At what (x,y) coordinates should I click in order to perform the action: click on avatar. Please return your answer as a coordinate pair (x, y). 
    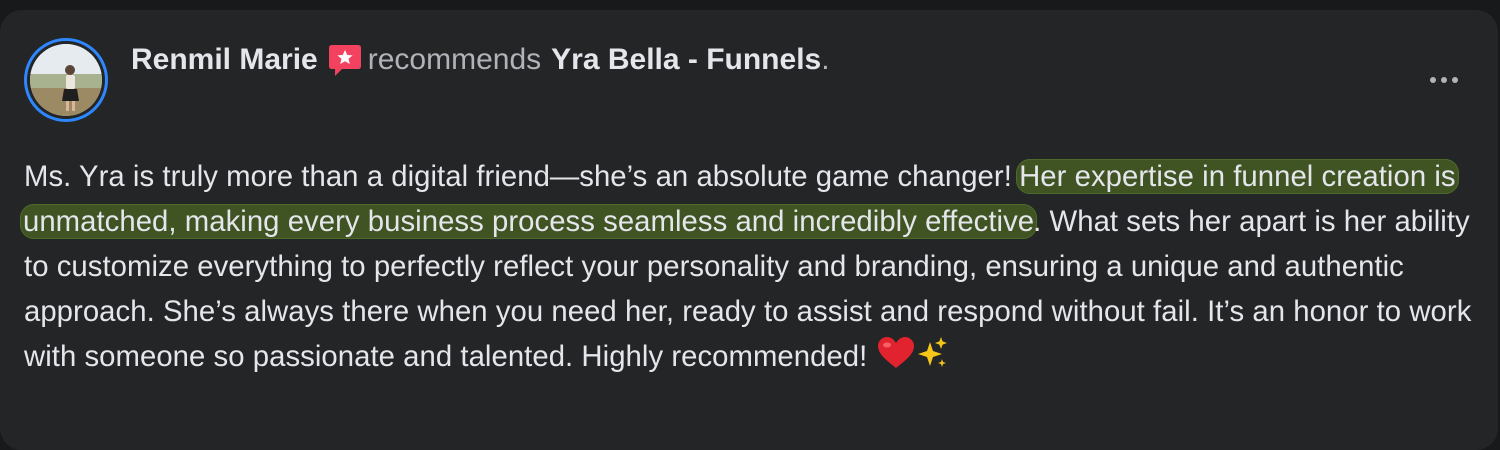
    Looking at the image, I should click on (66, 80).